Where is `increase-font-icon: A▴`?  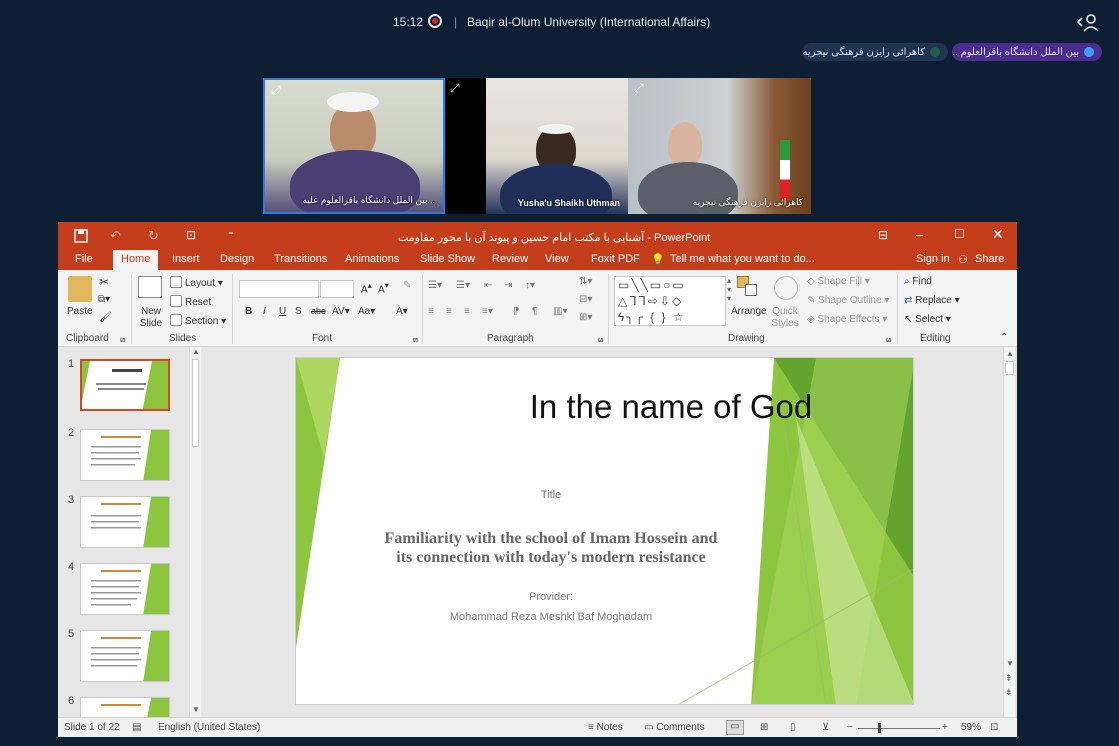
increase-font-icon: A▴ is located at coordinates (366, 287).